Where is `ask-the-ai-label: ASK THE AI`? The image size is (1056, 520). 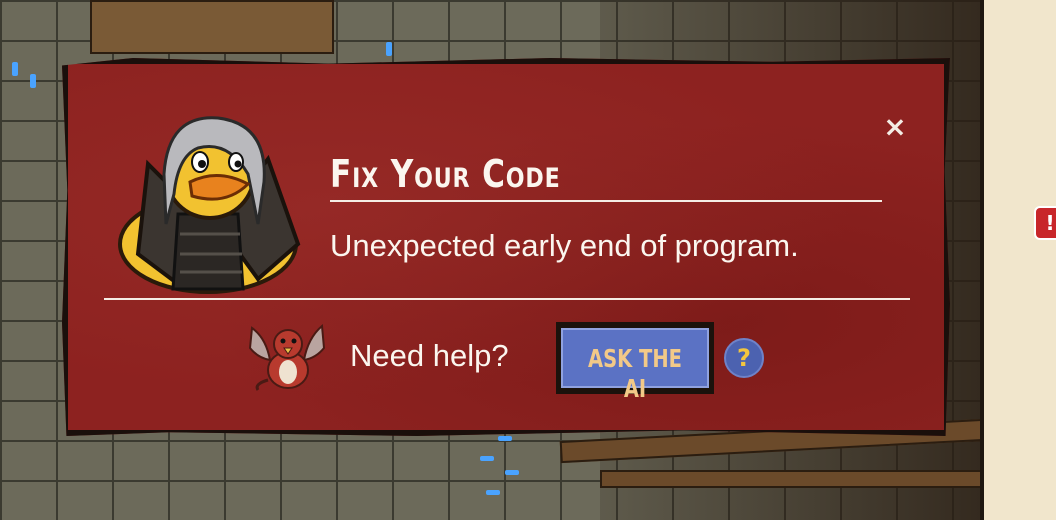
ask-the-ai-label: ASK THE AI is located at coordinates (635, 373).